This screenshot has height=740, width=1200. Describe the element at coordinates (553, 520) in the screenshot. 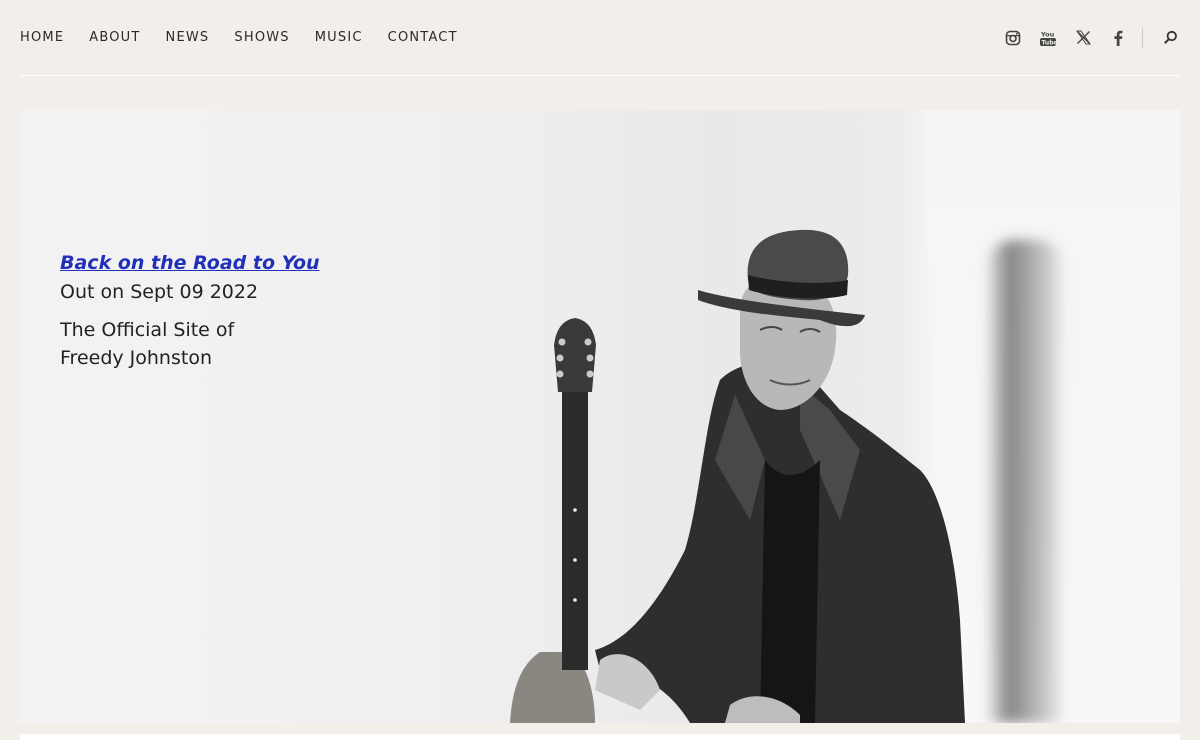

I see `guitar` at that location.